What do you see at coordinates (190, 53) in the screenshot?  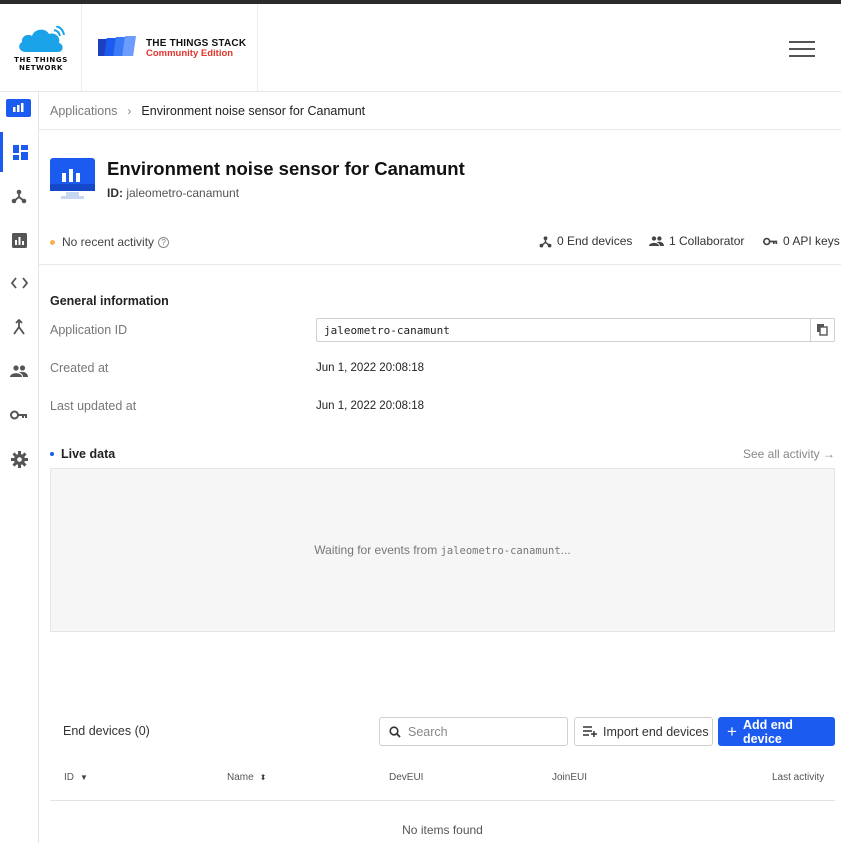 I see `stack-edition: Community Edition` at bounding box center [190, 53].